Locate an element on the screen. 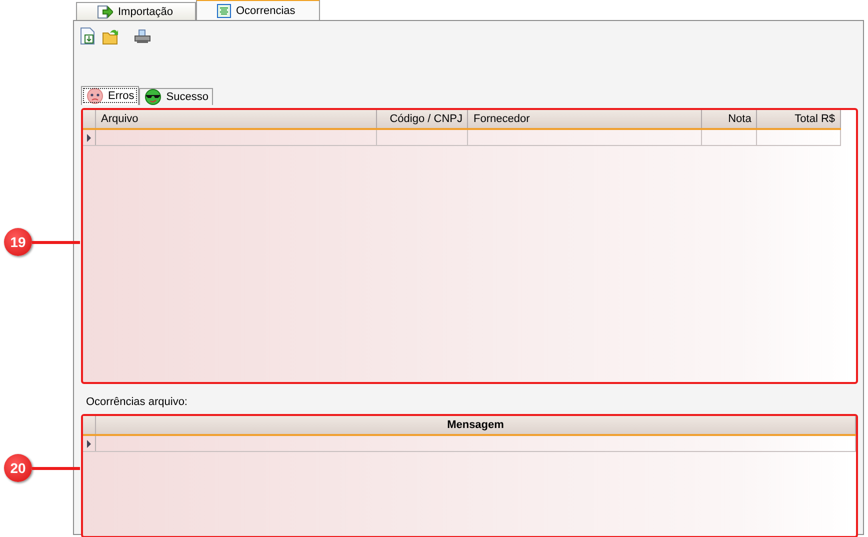 The image size is (868, 537). tab: Erros is located at coordinates (110, 95).